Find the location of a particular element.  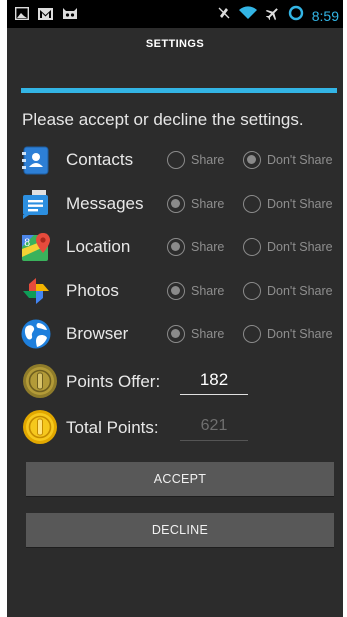

photos-dont-share-radio: Don't Share is located at coordinates (288, 291).